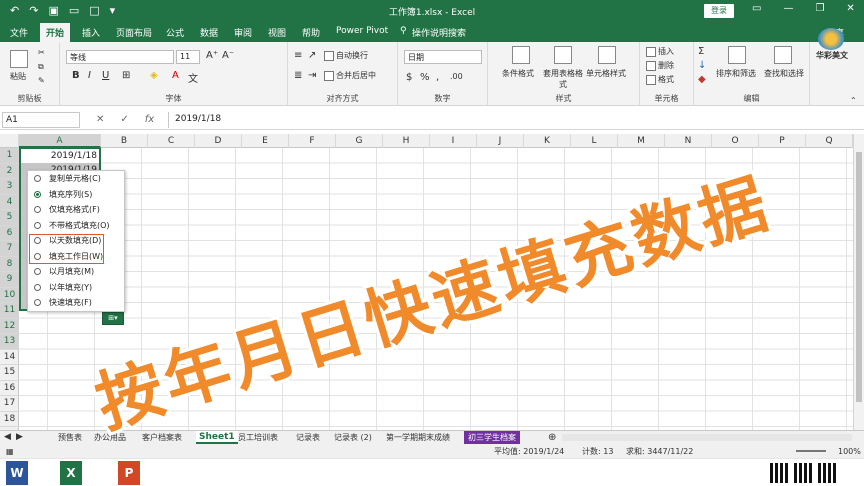  What do you see at coordinates (9, 218) in the screenshot?
I see `row-header: 5` at bounding box center [9, 218].